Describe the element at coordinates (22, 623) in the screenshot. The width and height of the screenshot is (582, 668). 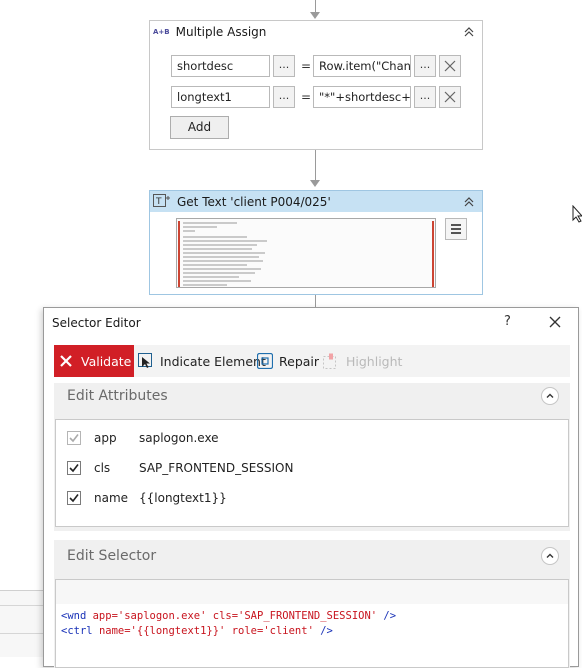
I see `background-panel` at that location.